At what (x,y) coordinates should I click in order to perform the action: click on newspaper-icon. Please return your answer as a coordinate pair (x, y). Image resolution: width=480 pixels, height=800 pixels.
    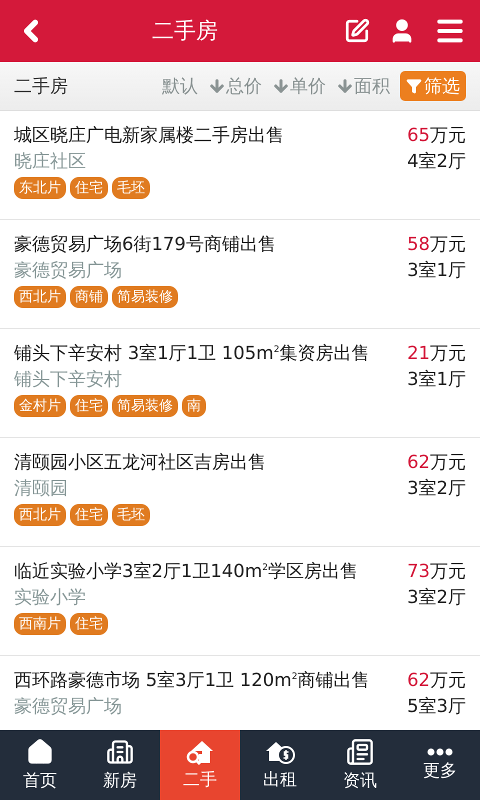
    Looking at the image, I should click on (360, 752).